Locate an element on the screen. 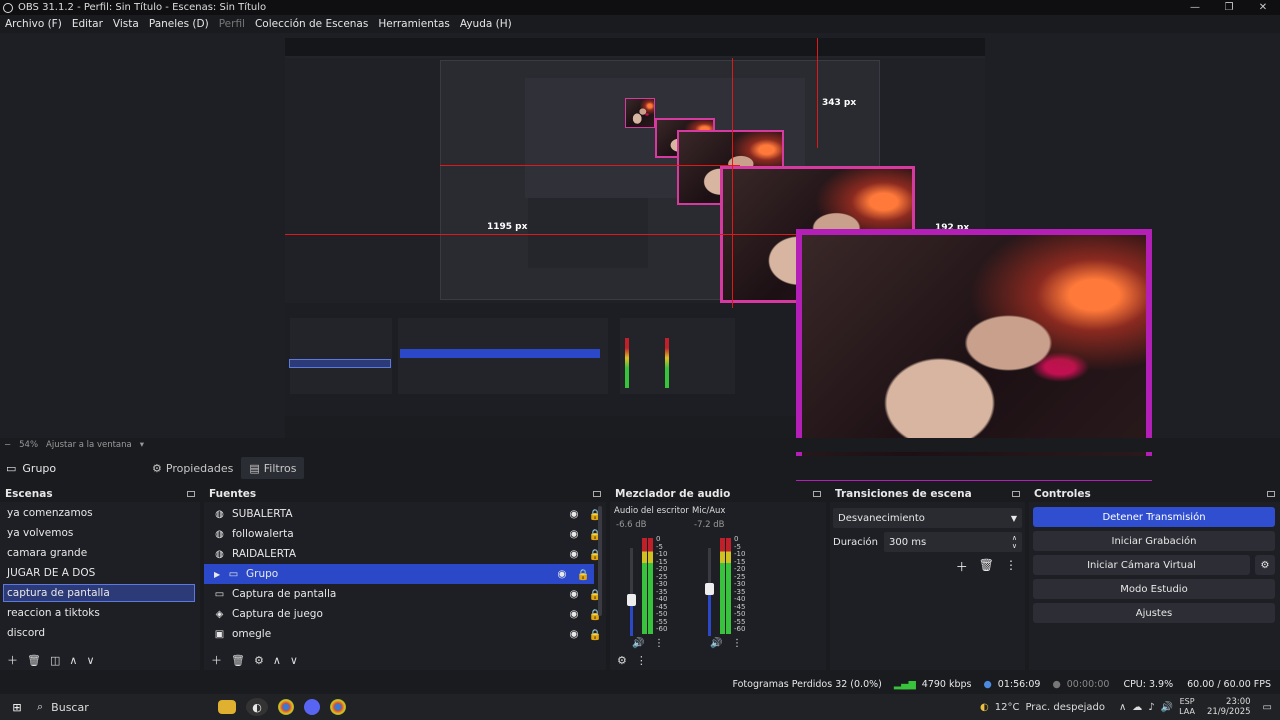 Image resolution: width=1280 pixels, height=720 pixels. obs-icon: ◐ is located at coordinates (257, 707).